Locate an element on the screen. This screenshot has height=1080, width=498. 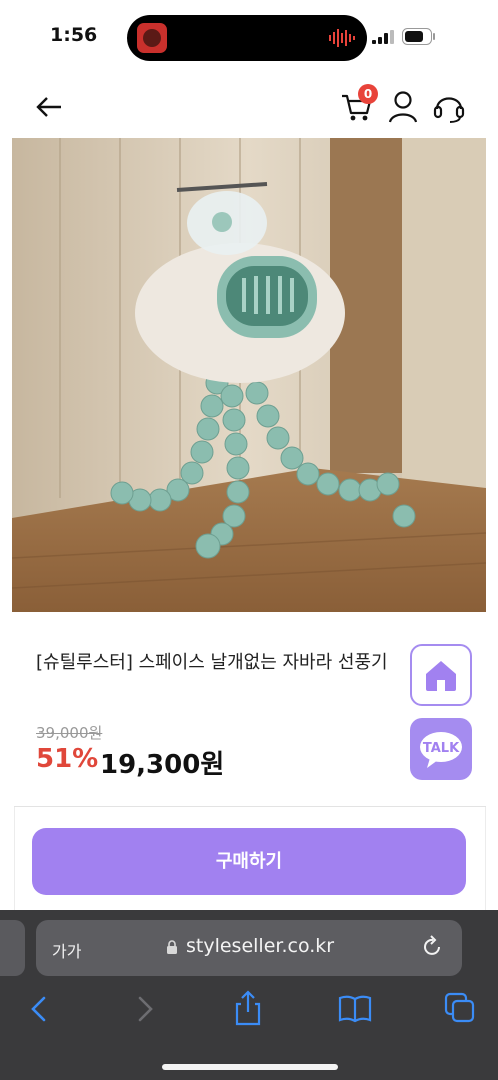
back-arrow-icon is located at coordinates (49, 107).